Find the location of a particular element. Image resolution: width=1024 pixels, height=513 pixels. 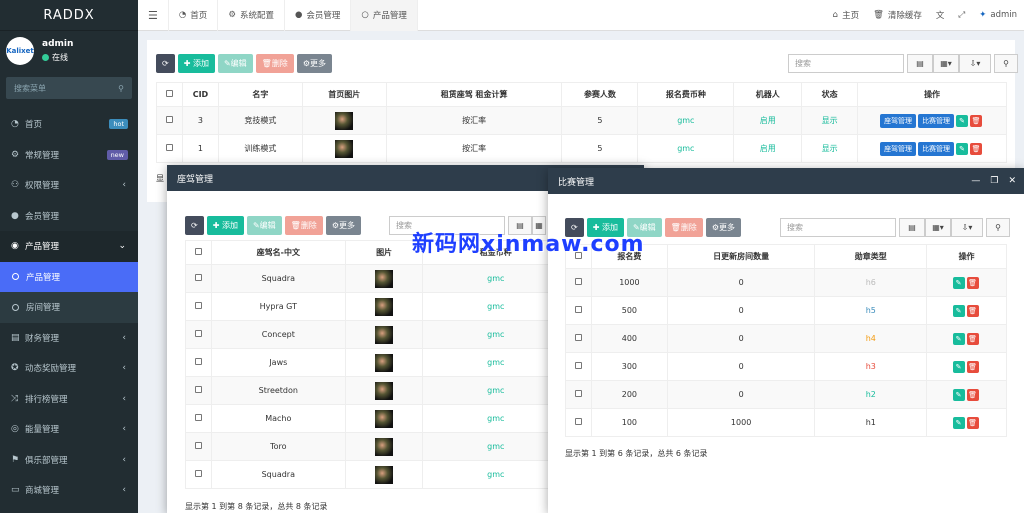

column-header: CID is located at coordinates (200, 94).